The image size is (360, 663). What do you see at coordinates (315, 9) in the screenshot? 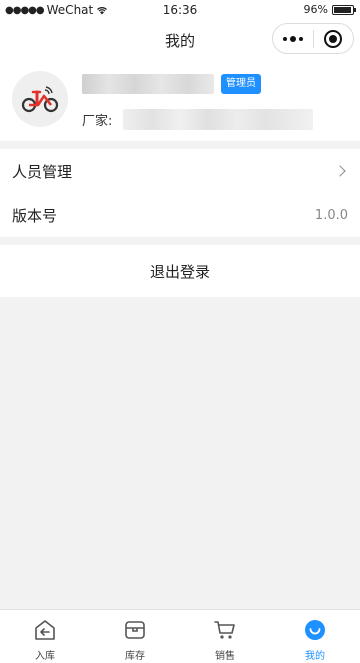
I see `battery-percent: 96%` at bounding box center [315, 9].